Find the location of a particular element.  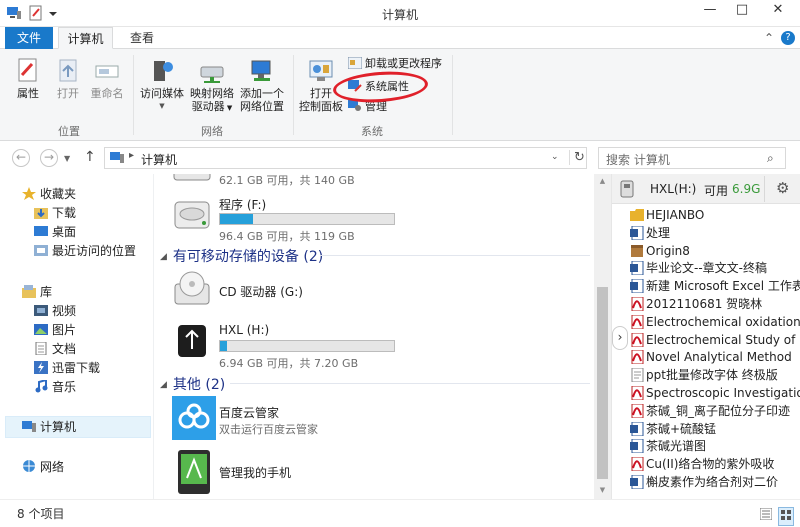

scrollbar-thumb is located at coordinates (602, 383).